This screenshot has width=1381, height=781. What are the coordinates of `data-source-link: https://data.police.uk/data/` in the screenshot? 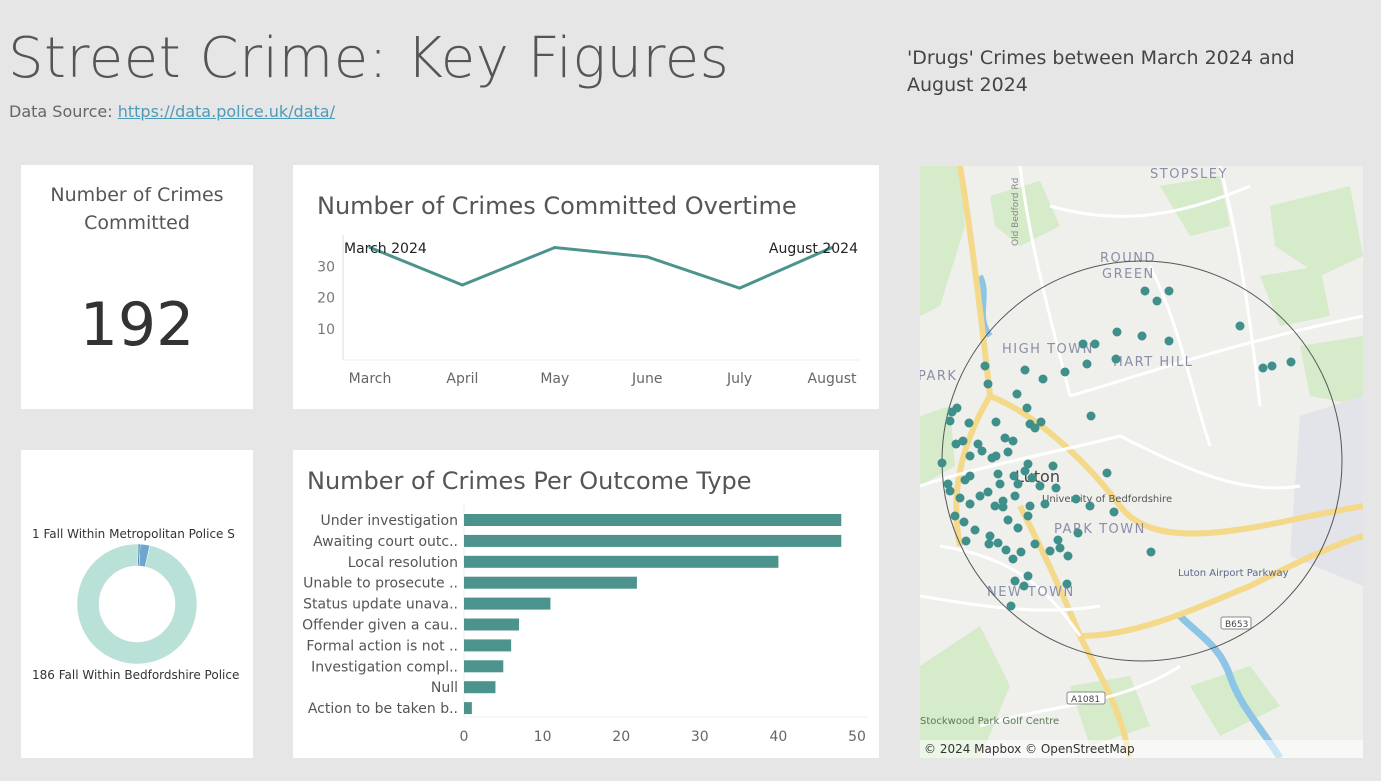 It's located at (226, 111).